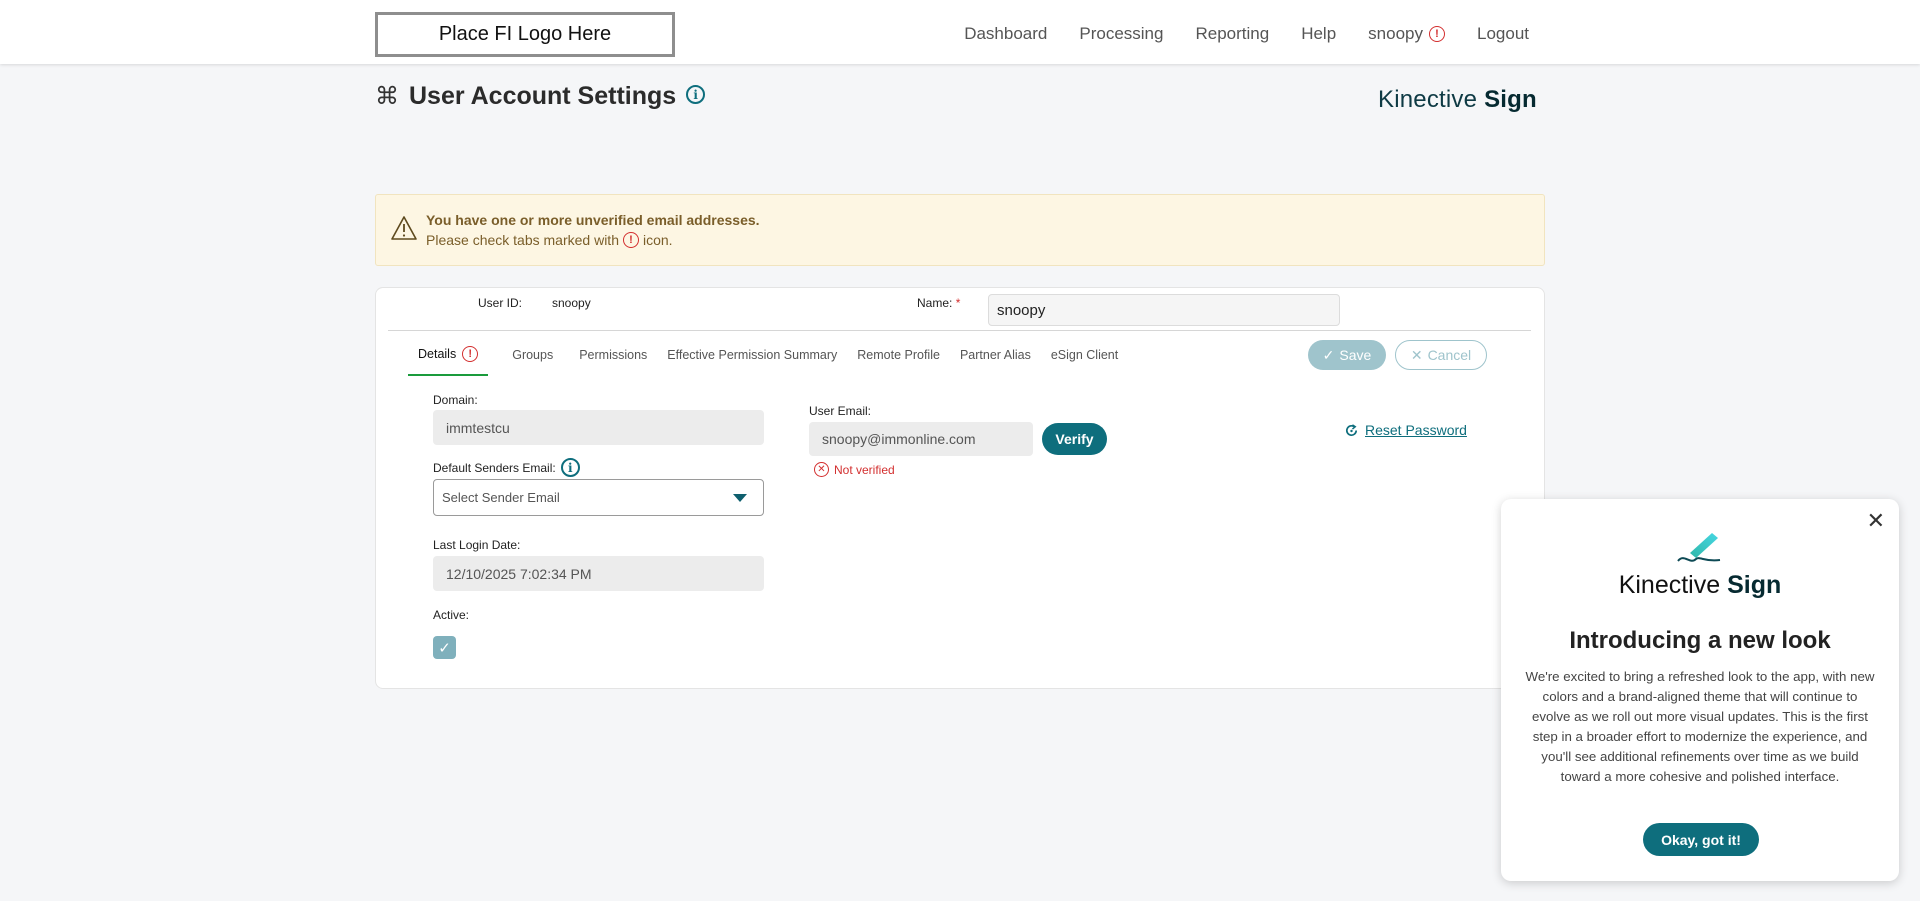 This screenshot has width=1920, height=901. I want to click on tab-esign-client: eSign Client, so click(1084, 358).